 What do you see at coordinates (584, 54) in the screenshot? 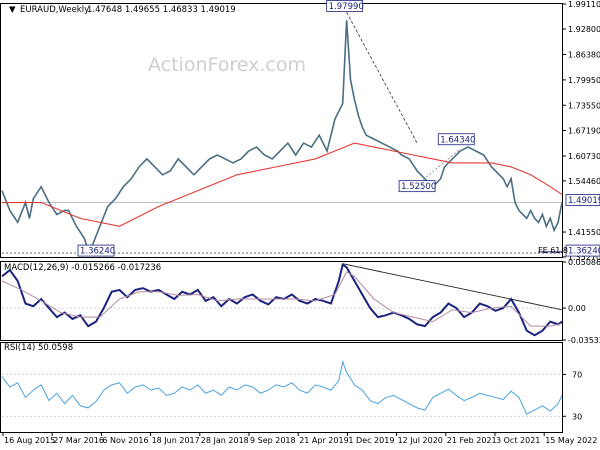
I see `y-tick-label: 1.86380` at bounding box center [584, 54].